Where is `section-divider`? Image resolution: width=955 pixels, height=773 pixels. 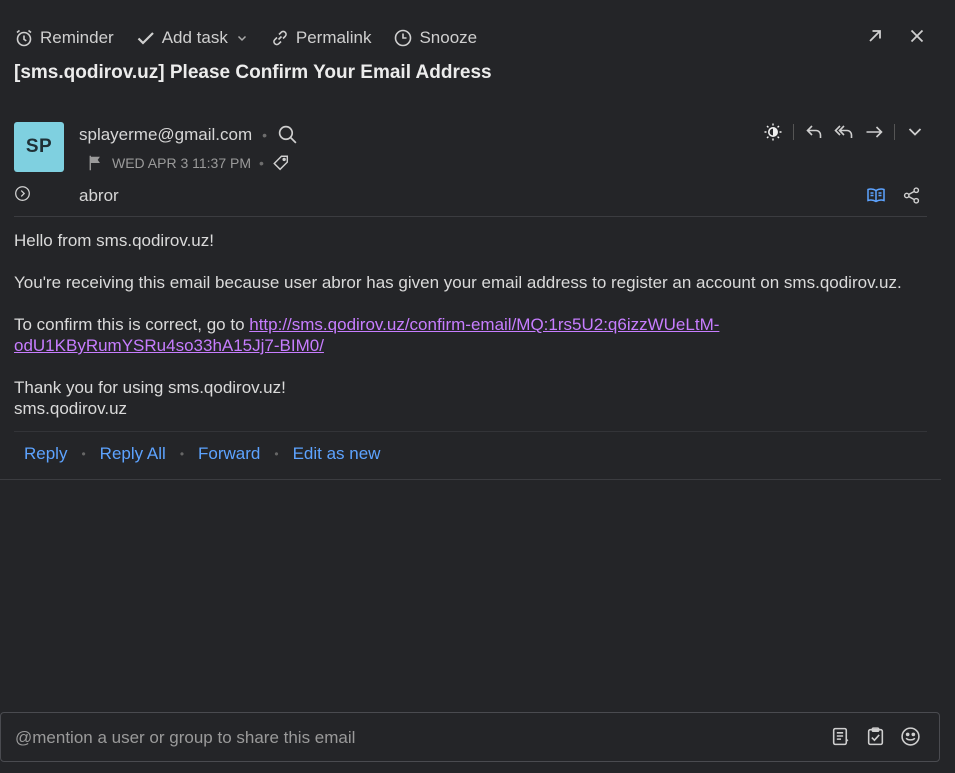
section-divider is located at coordinates (470, 479).